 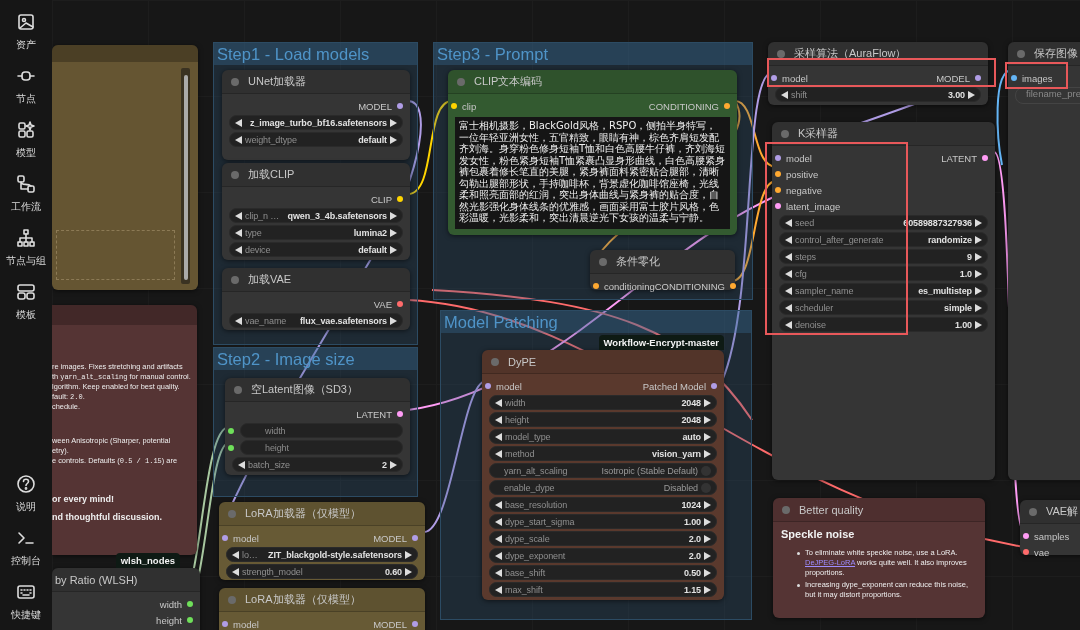 I want to click on value-stepper: denoise 1.00, so click(x=883, y=324).